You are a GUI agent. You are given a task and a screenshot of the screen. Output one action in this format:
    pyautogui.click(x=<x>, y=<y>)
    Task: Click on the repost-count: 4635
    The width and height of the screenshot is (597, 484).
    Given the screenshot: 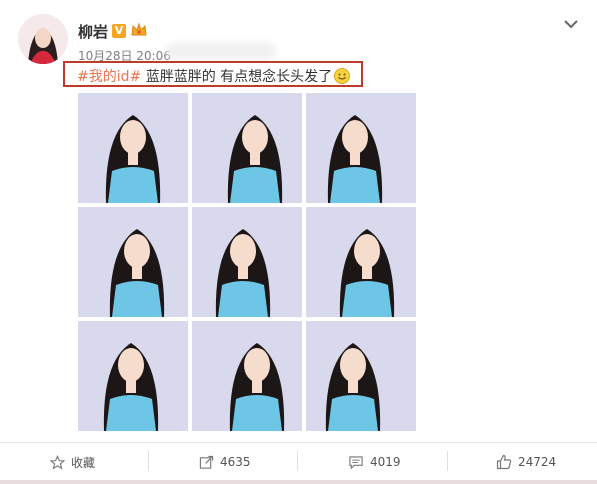 What is the action you would take?
    pyautogui.click(x=235, y=462)
    